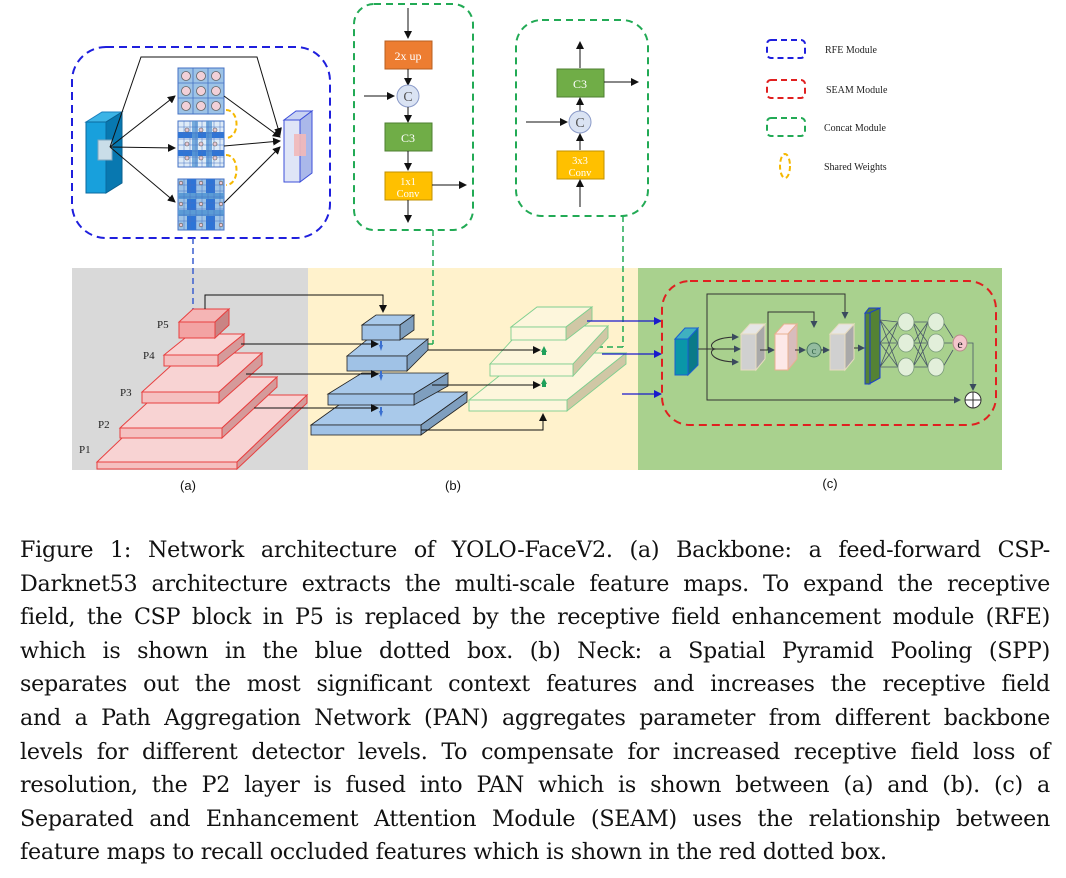 The width and height of the screenshot is (1066, 878). What do you see at coordinates (851, 50) in the screenshot?
I see `legend-rfe-label: RFE Module` at bounding box center [851, 50].